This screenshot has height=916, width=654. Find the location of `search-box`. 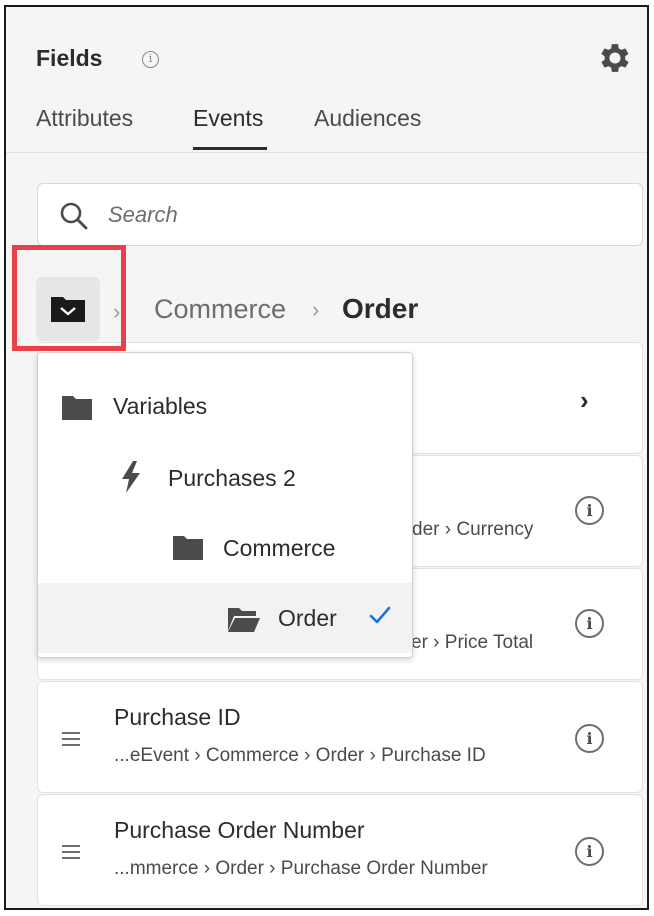

search-box is located at coordinates (340, 214).